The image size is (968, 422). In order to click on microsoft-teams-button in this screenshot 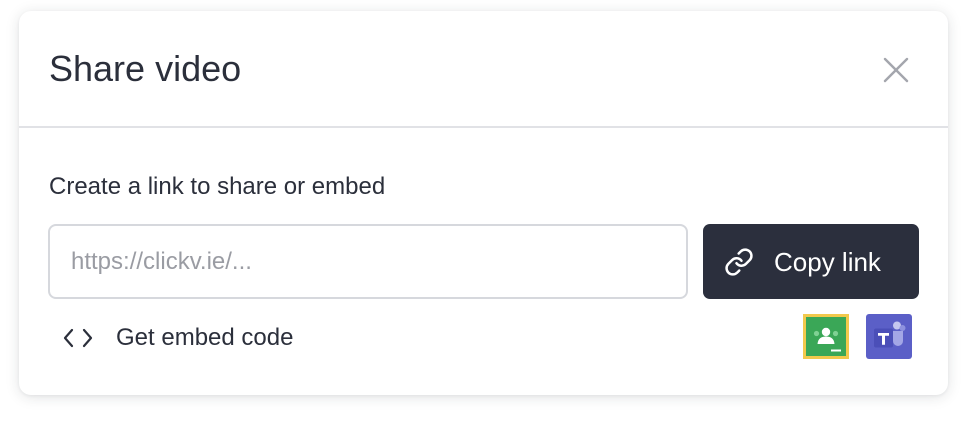, I will do `click(889, 336)`.